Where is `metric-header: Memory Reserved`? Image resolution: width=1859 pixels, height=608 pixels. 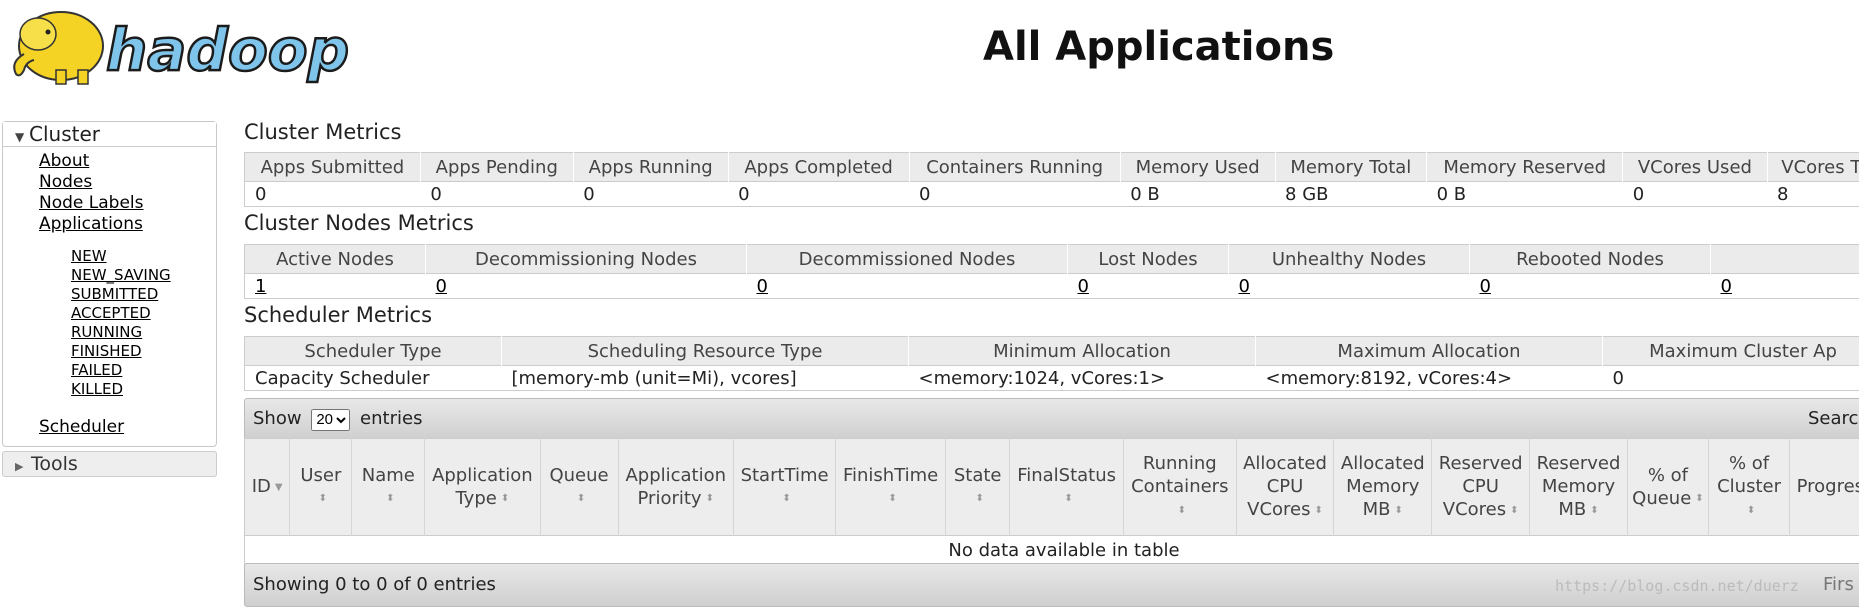 metric-header: Memory Reserved is located at coordinates (1525, 167).